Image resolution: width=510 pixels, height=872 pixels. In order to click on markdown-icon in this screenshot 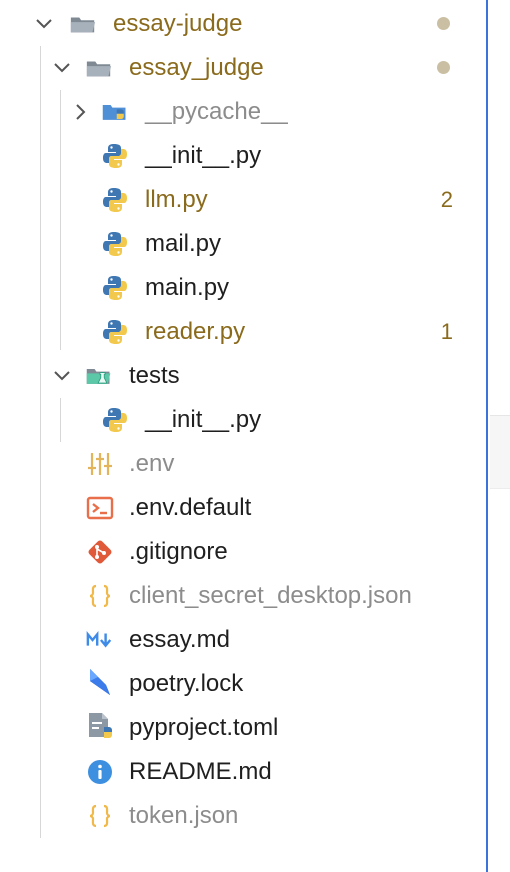, I will do `click(100, 640)`.